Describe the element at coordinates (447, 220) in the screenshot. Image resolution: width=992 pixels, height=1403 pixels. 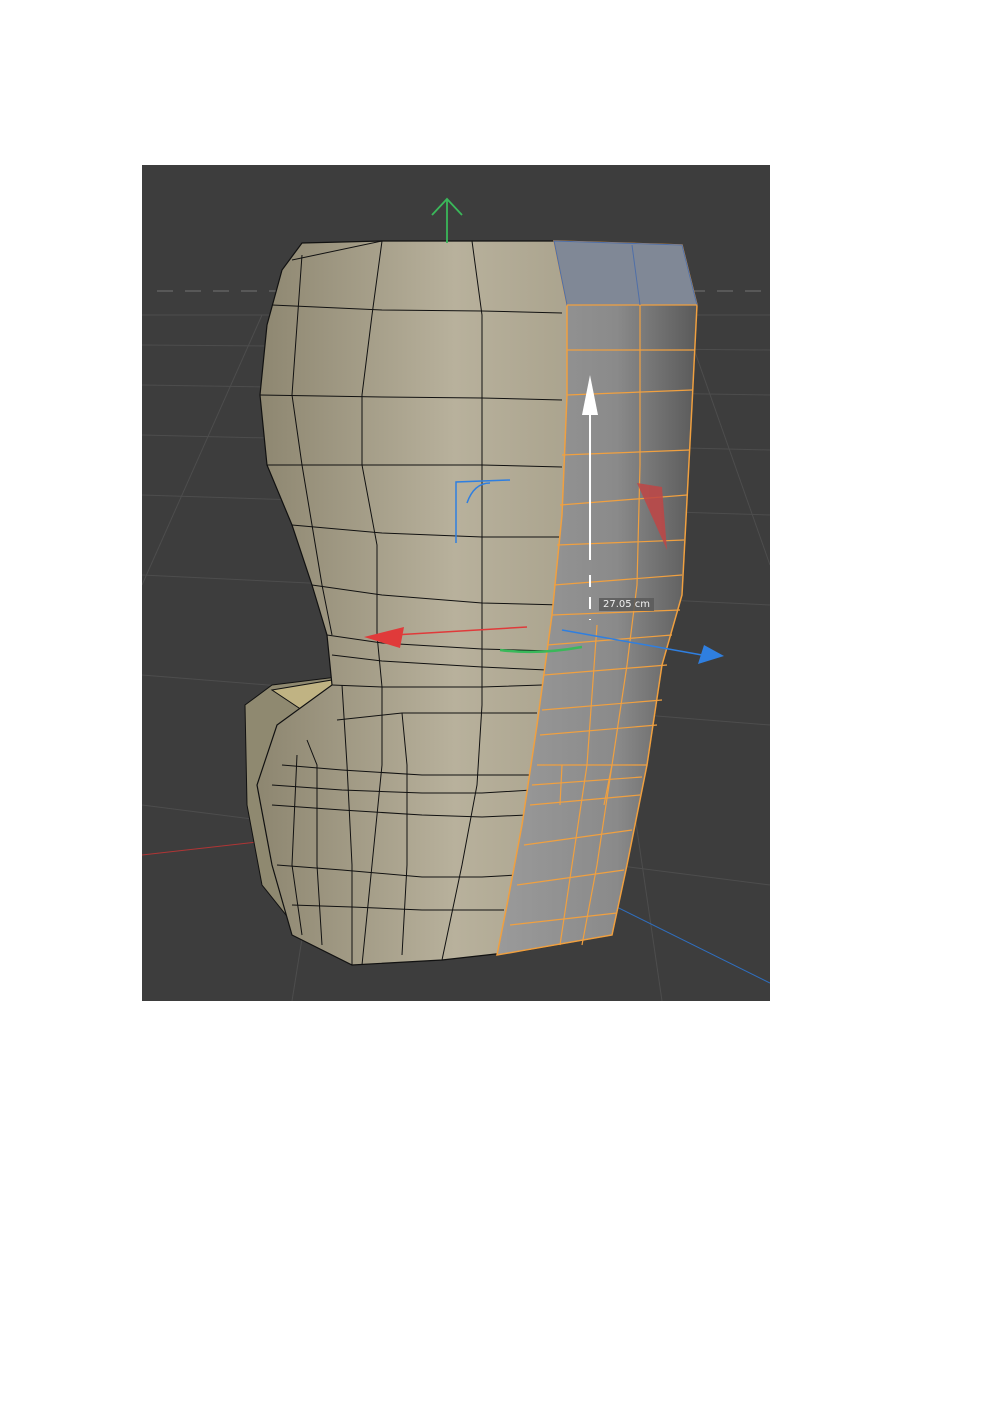
I see `move-y-arrow-icon` at that location.